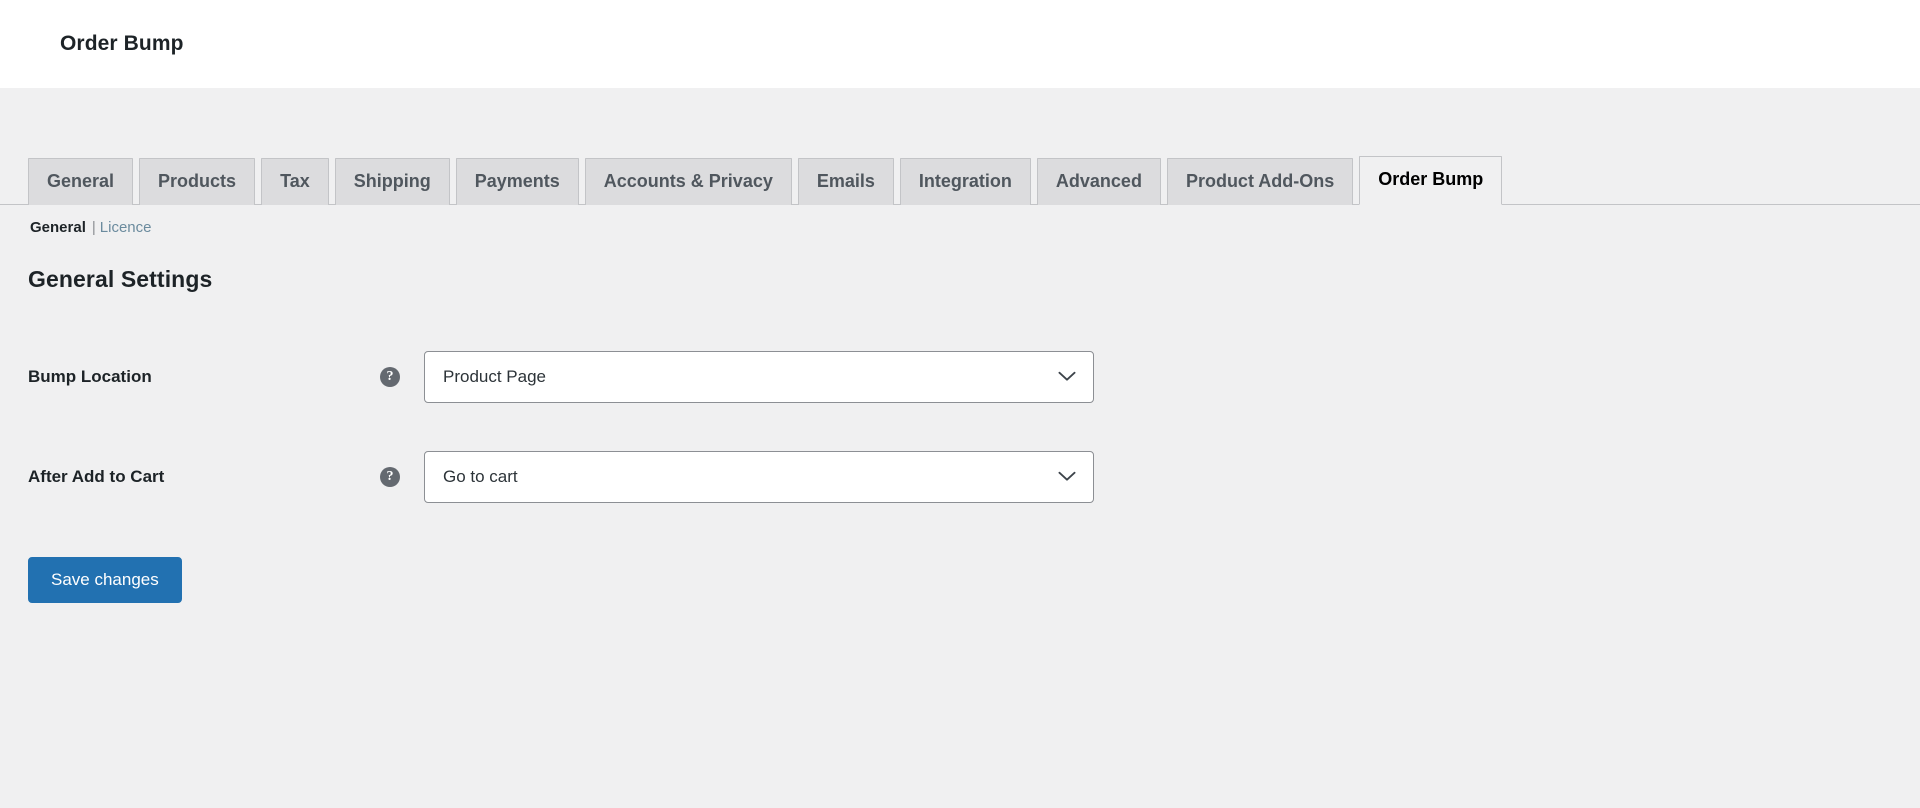  What do you see at coordinates (960, 44) in the screenshot?
I see `admin-header: Order Bump` at bounding box center [960, 44].